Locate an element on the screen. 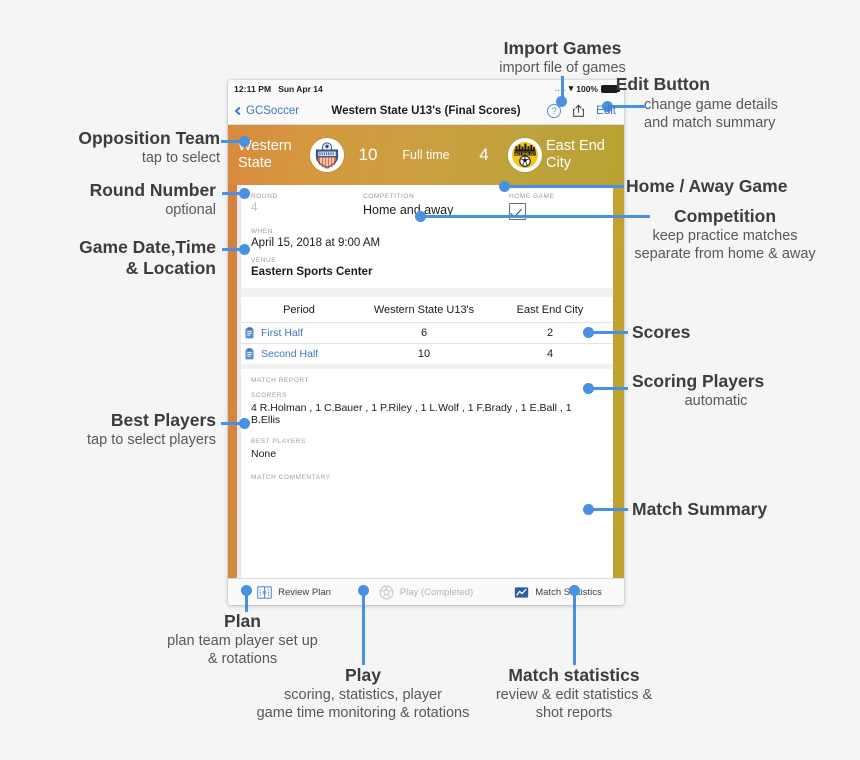  leader-dot-game-date is located at coordinates (244, 249).